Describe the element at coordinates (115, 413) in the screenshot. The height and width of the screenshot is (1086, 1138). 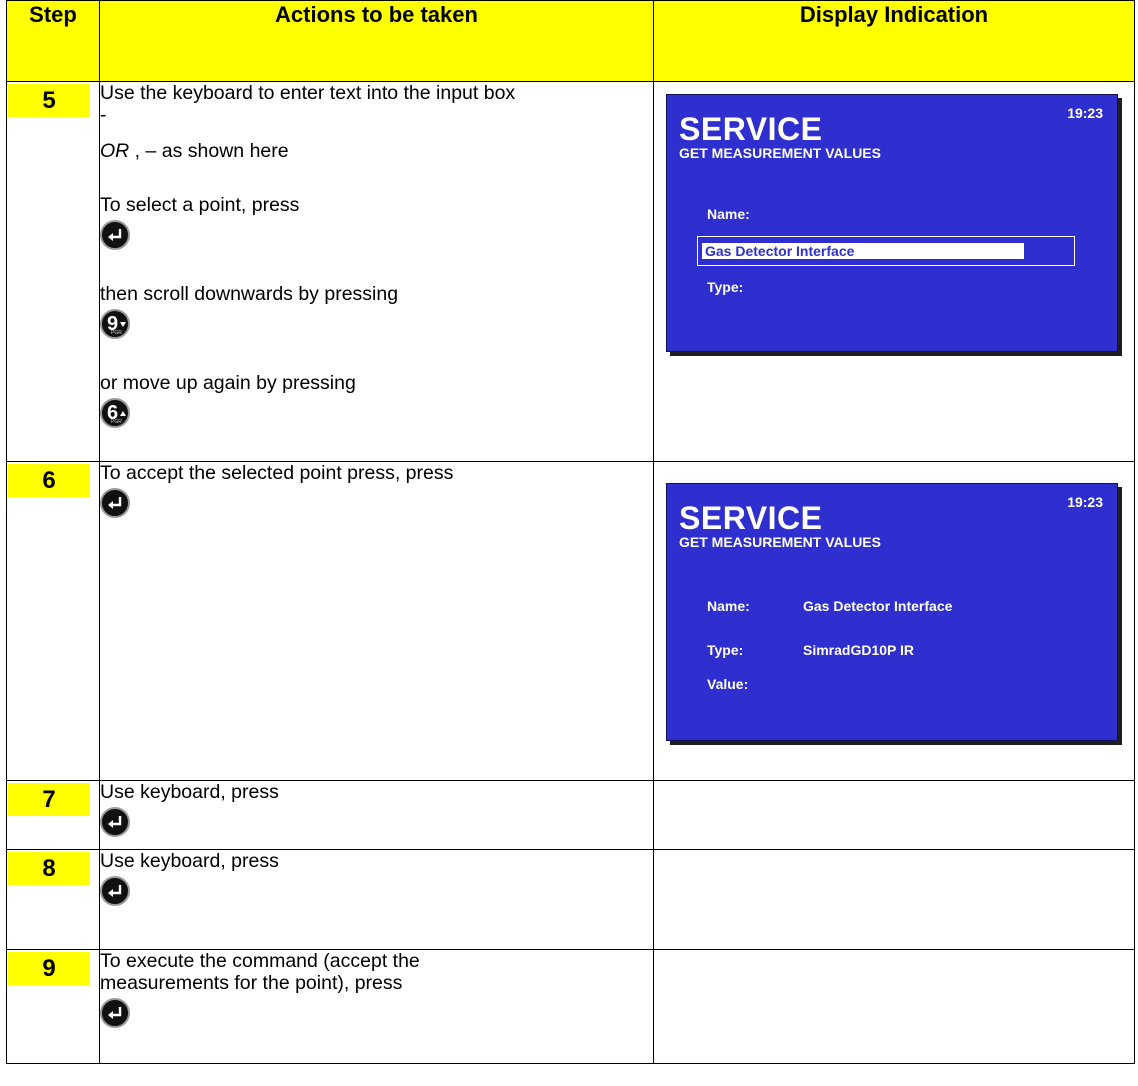
I see `scroll-up-key-icon: 6 PGR` at that location.